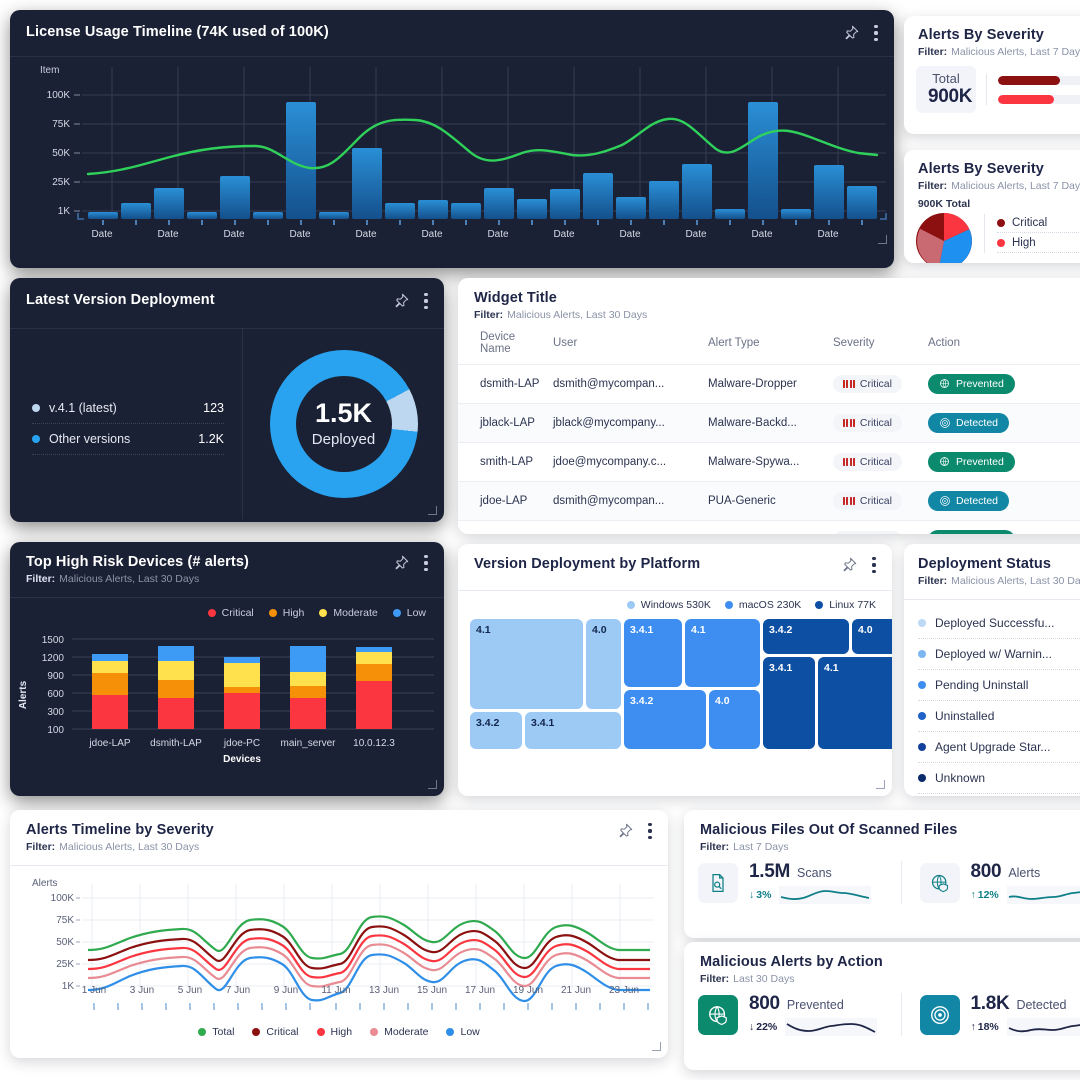 This screenshot has width=1080, height=1080. I want to click on severity-pie-body: 900K Total Critical High, so click(992, 227).